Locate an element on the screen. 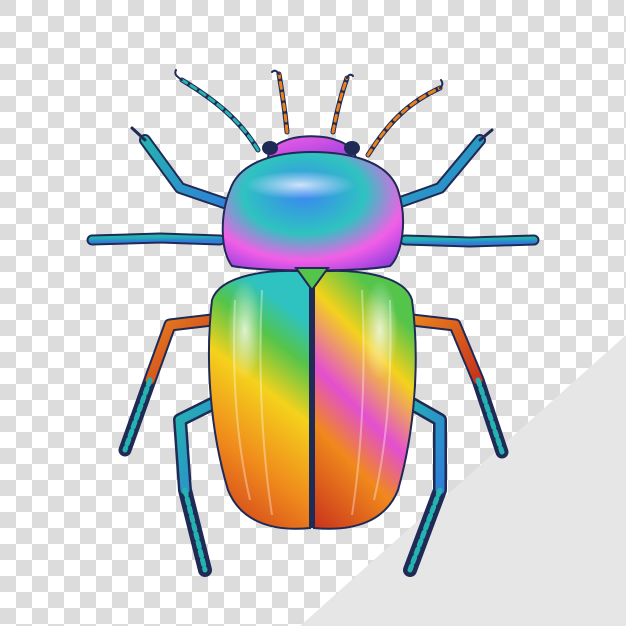  beetle-pronotum is located at coordinates (312, 211).